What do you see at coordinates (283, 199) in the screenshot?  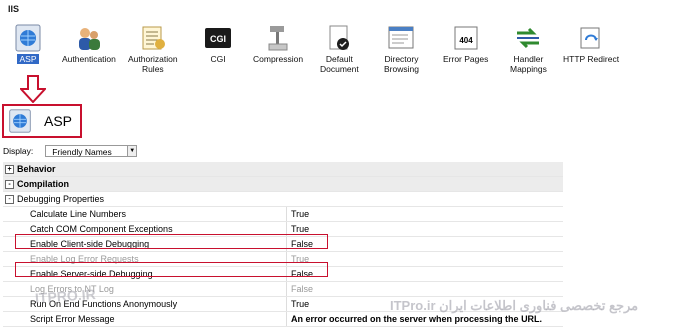 I see `subcategory-row-debugging: - Debugging Properties` at bounding box center [283, 199].